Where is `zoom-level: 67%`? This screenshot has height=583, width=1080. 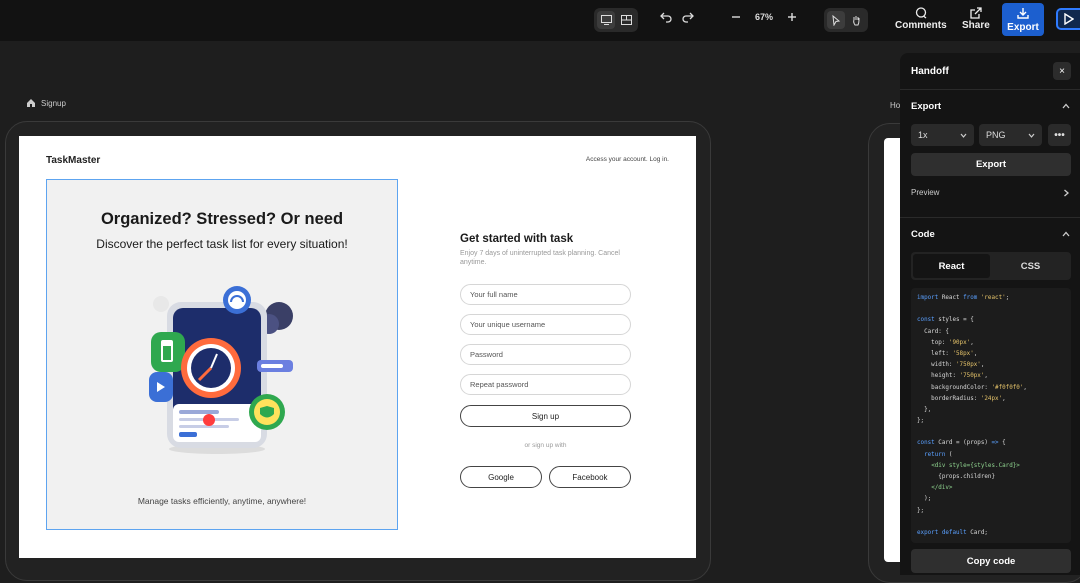
zoom-level: 67% is located at coordinates (764, 17).